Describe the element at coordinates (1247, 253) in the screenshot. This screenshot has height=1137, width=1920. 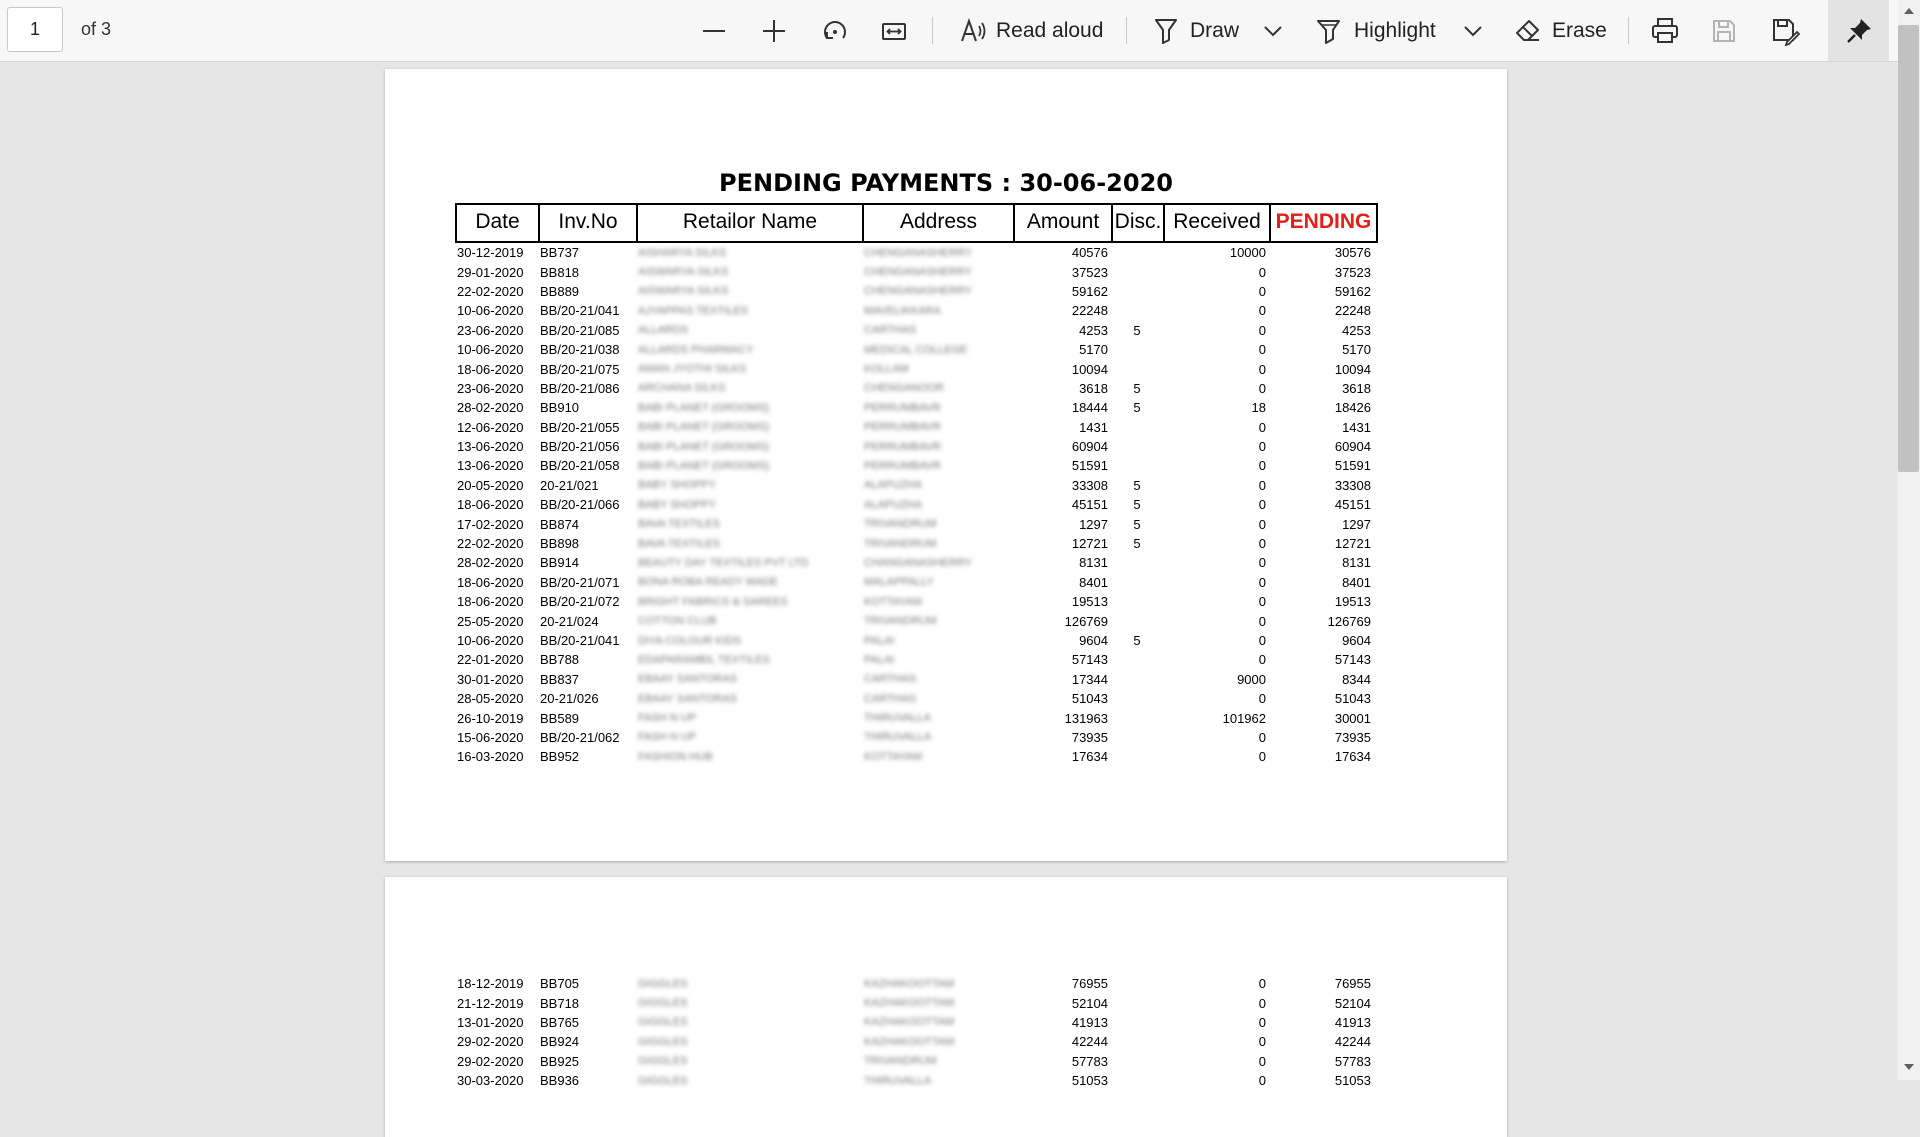
I see `cell-received: 10000` at that location.